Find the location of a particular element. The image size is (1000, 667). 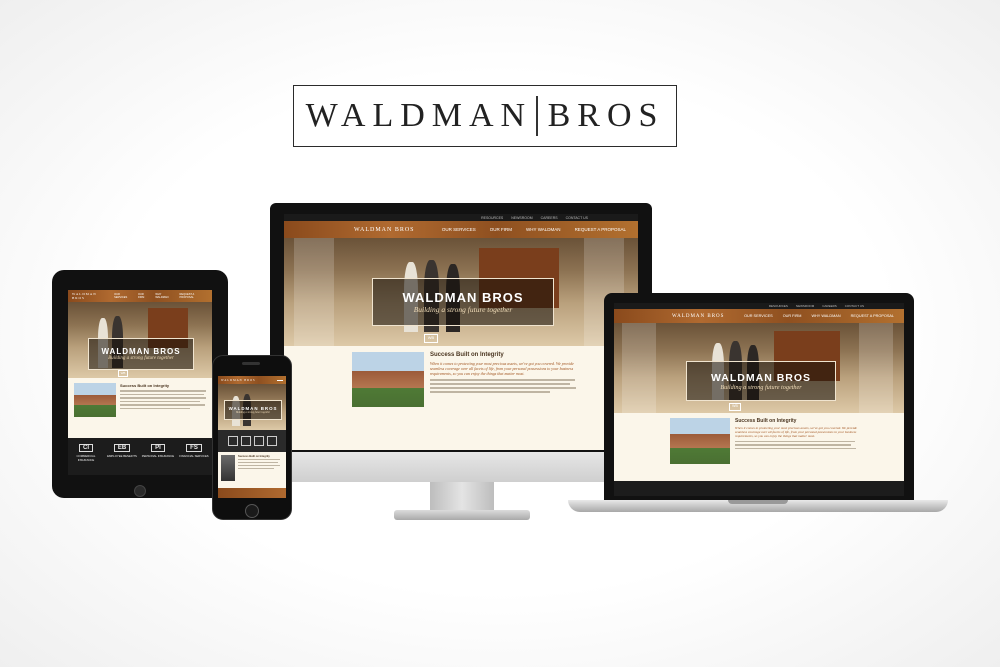

laptop-notch is located at coordinates (758, 502).